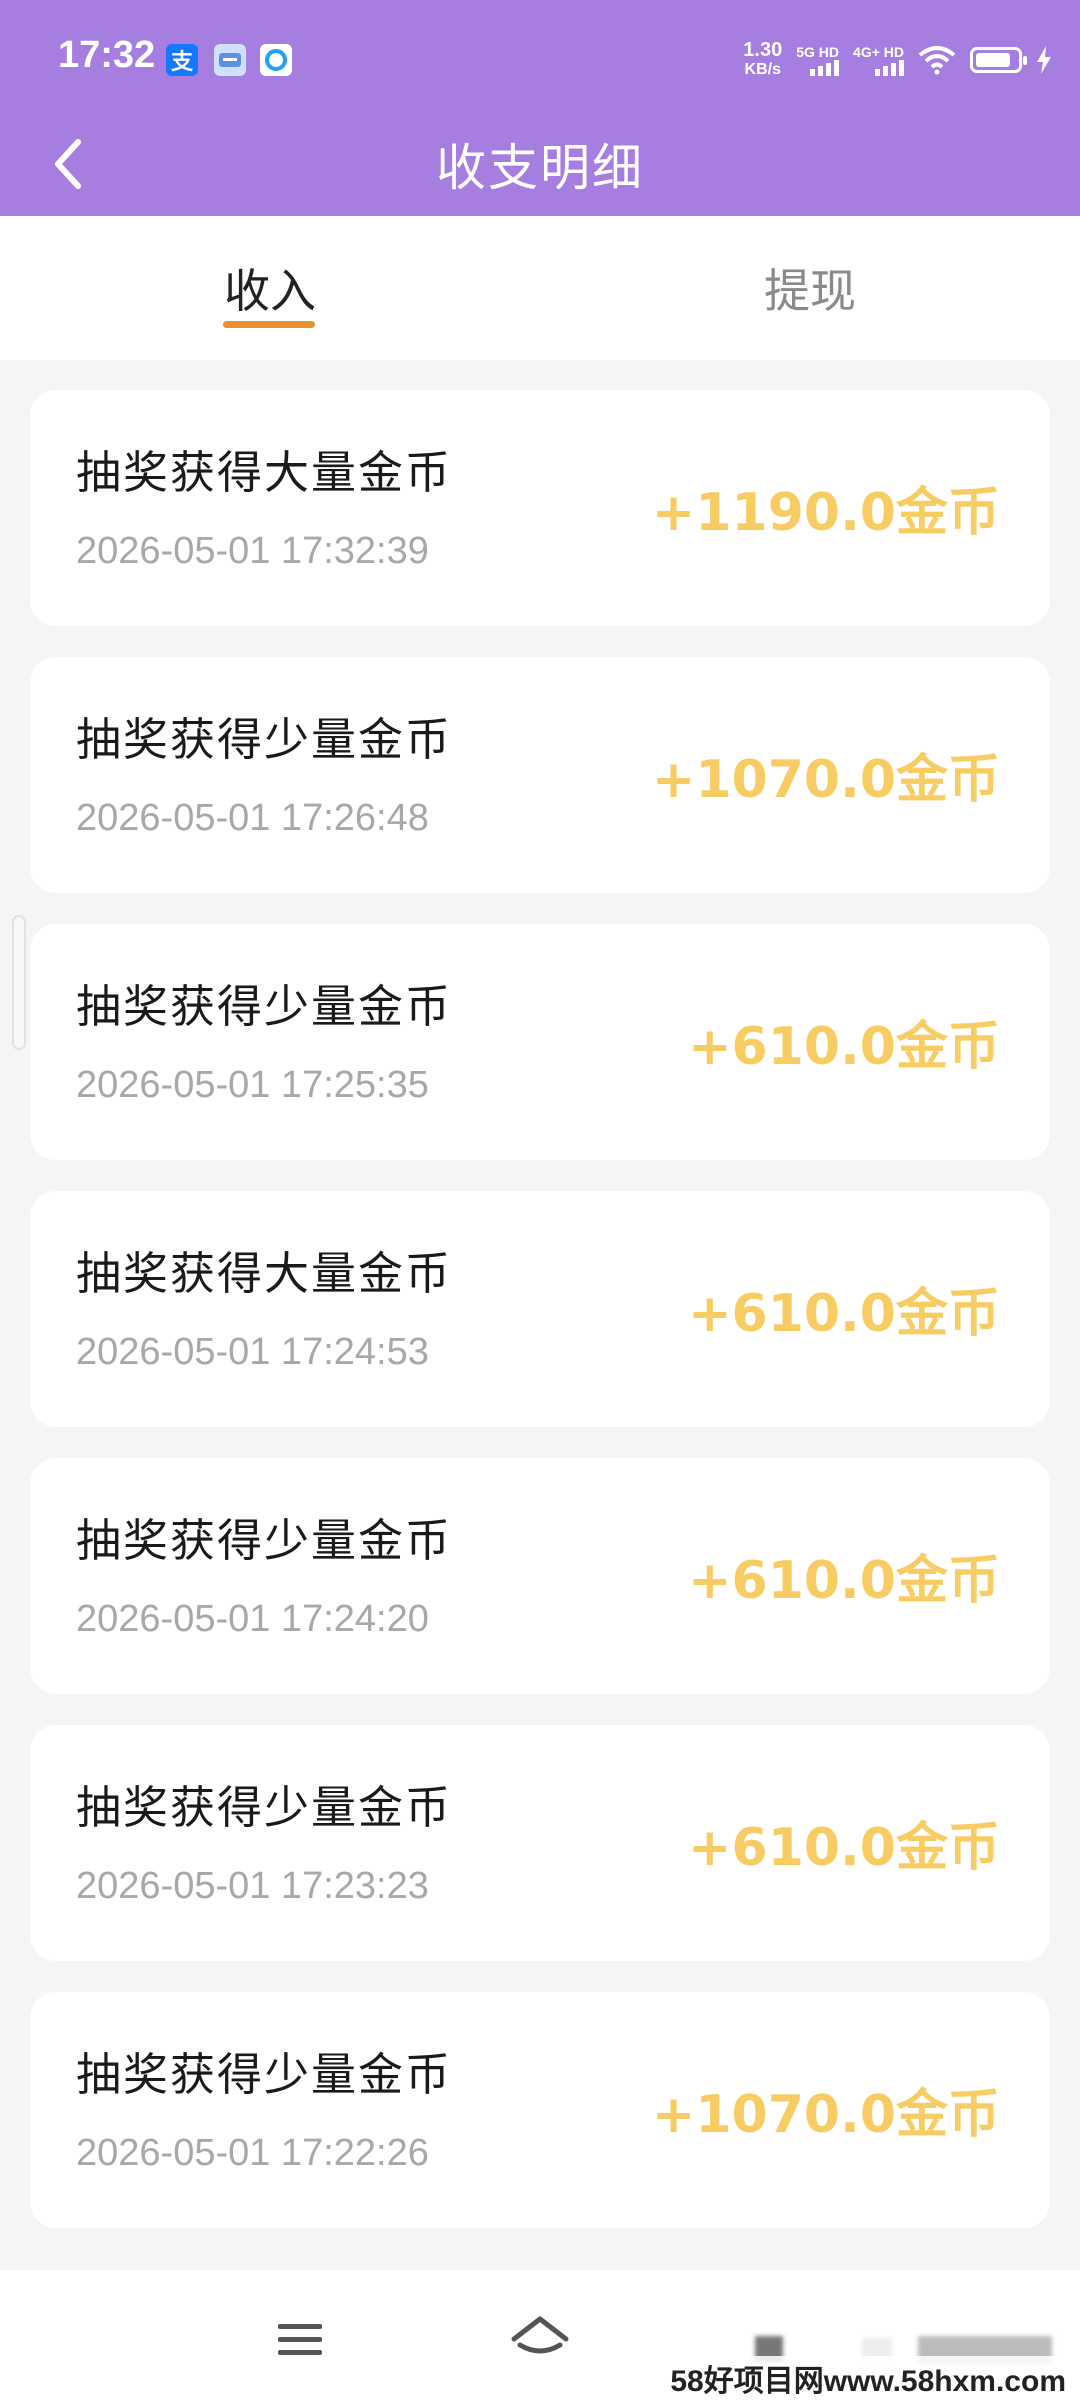 The image size is (1080, 2400). Describe the element at coordinates (252, 818) in the screenshot. I see `record-time: 2026-05-01 17:26:48` at that location.